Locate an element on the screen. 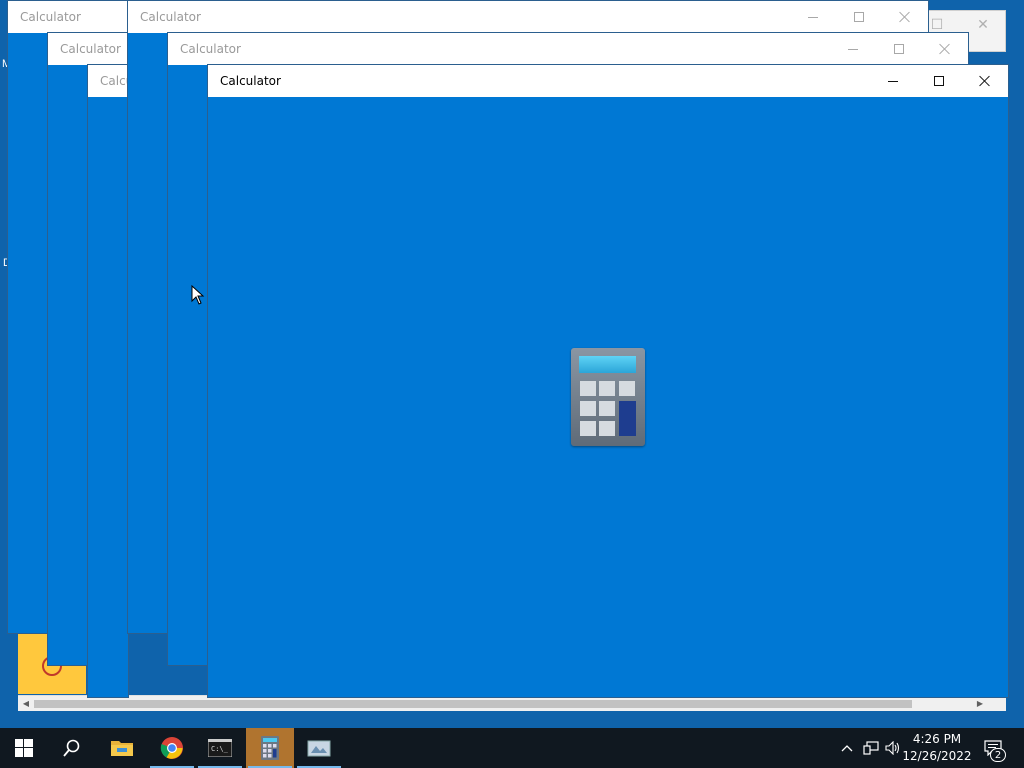  network-icon is located at coordinates (871, 748).